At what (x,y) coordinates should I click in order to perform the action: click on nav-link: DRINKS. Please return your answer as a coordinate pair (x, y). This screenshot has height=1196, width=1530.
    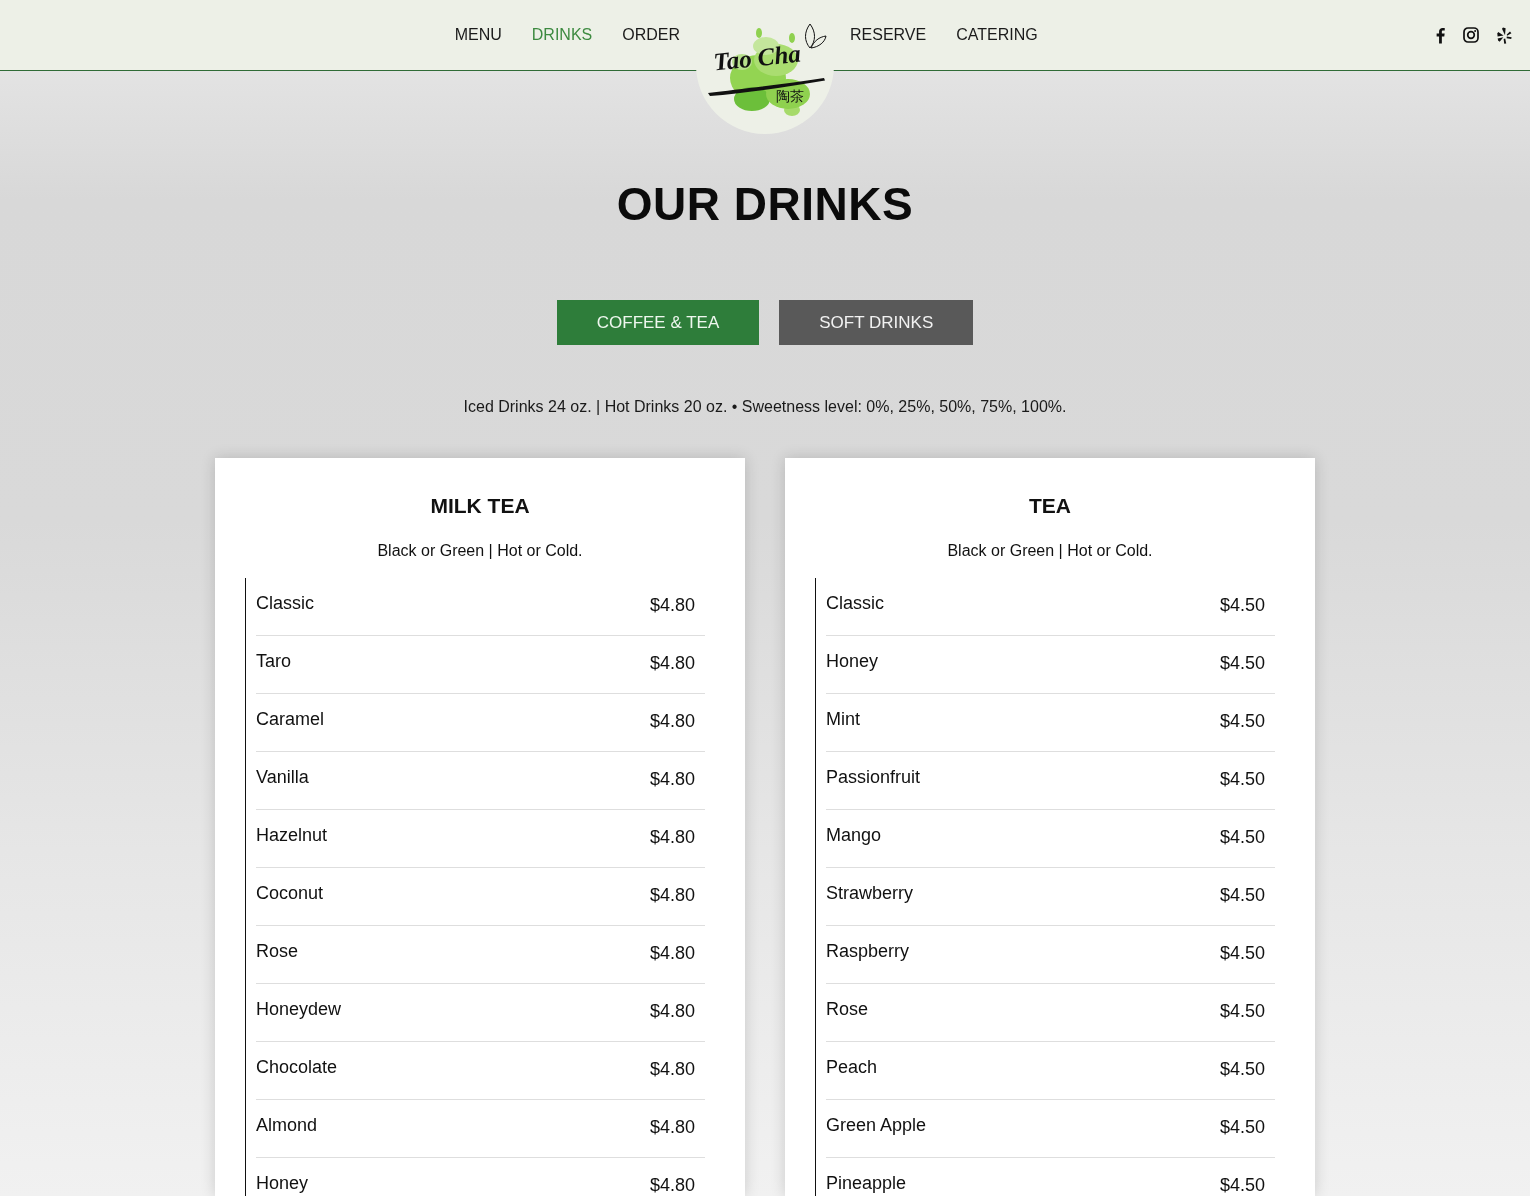
    Looking at the image, I should click on (562, 35).